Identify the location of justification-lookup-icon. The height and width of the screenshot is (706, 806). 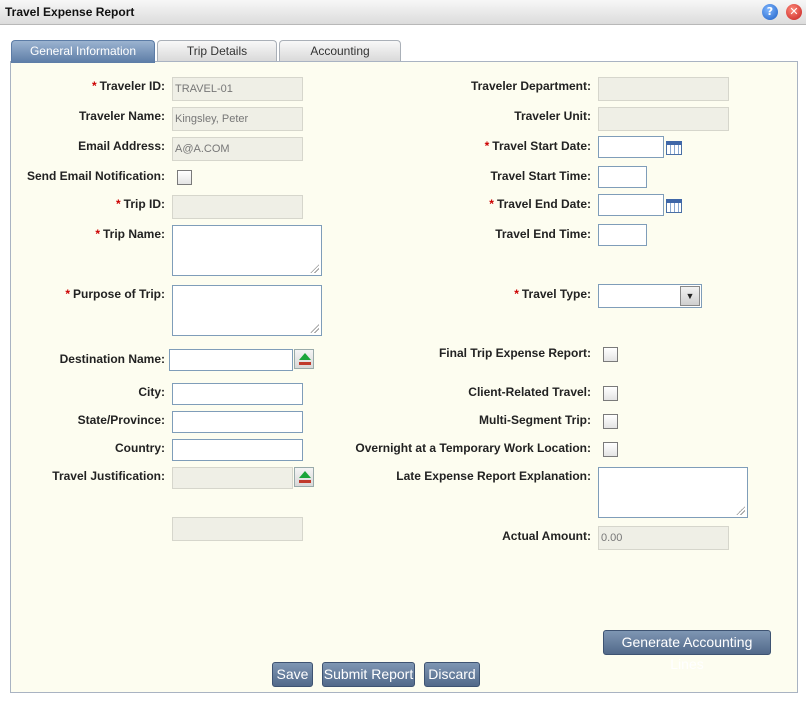
(304, 477).